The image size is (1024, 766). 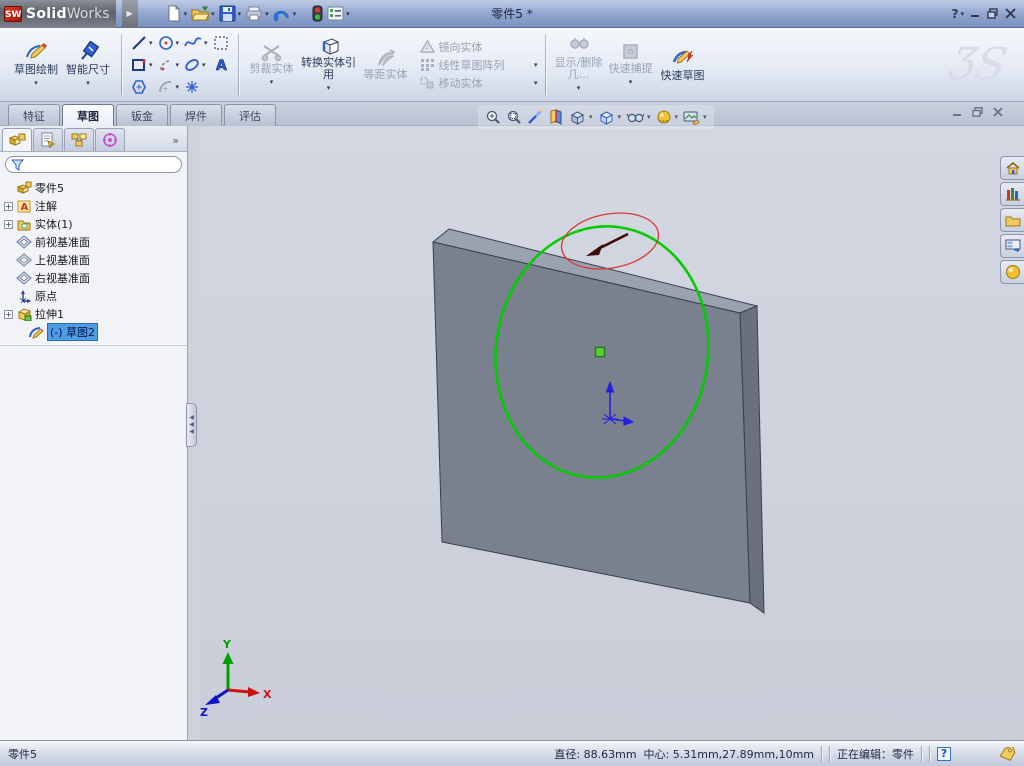 I want to click on smart-dimension-button: 智能尺寸 ▾, so click(x=88, y=65).